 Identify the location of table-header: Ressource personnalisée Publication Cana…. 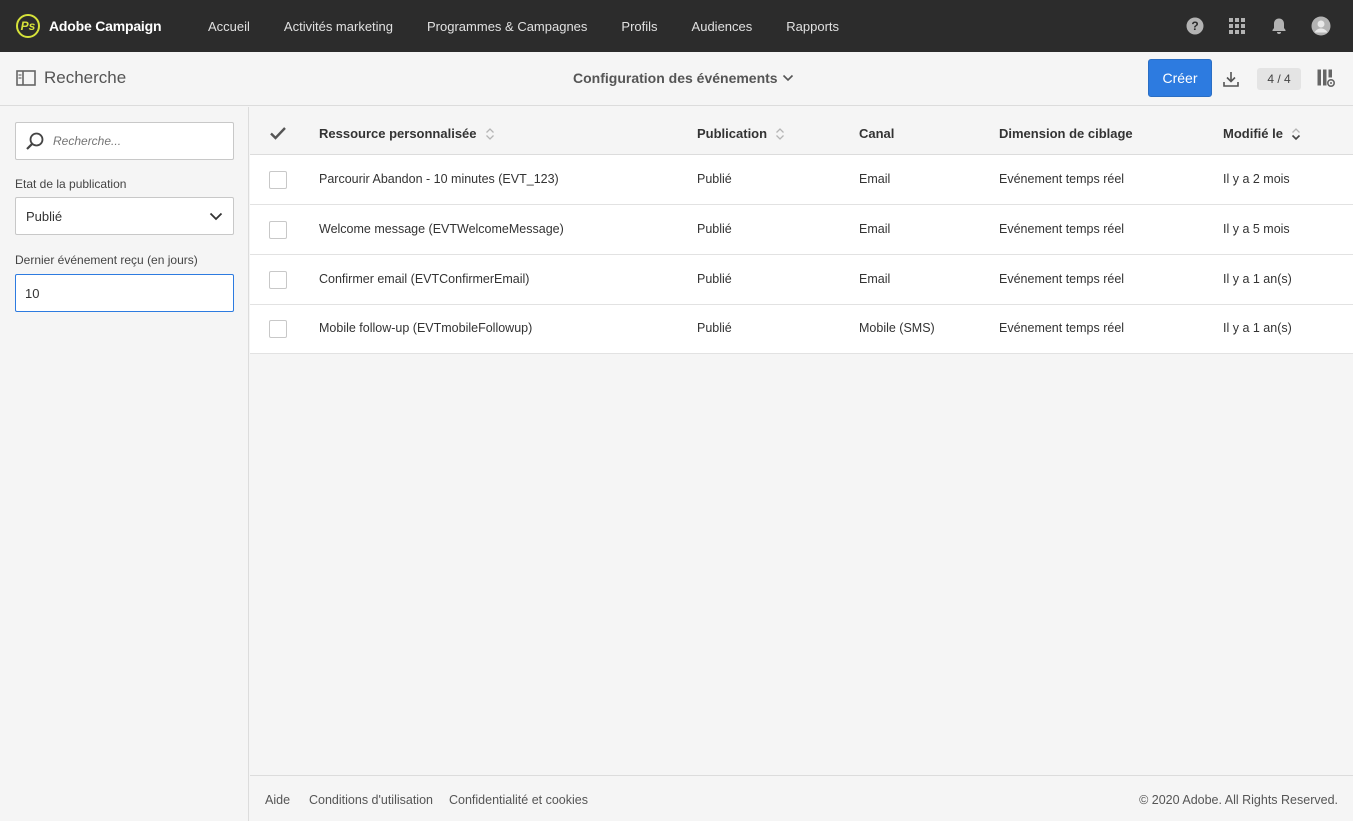
(801, 131).